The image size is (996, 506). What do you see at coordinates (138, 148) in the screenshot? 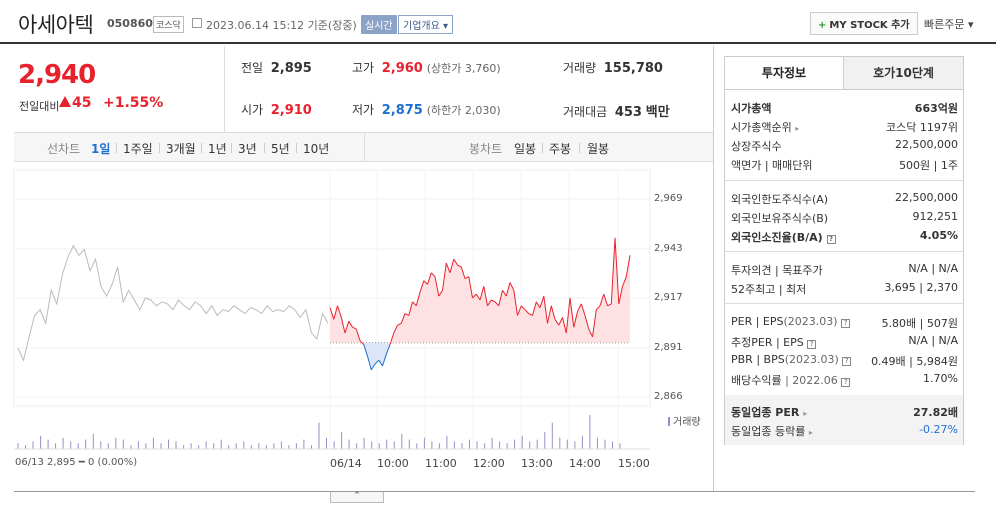
I see `period-1w: 1주일` at bounding box center [138, 148].